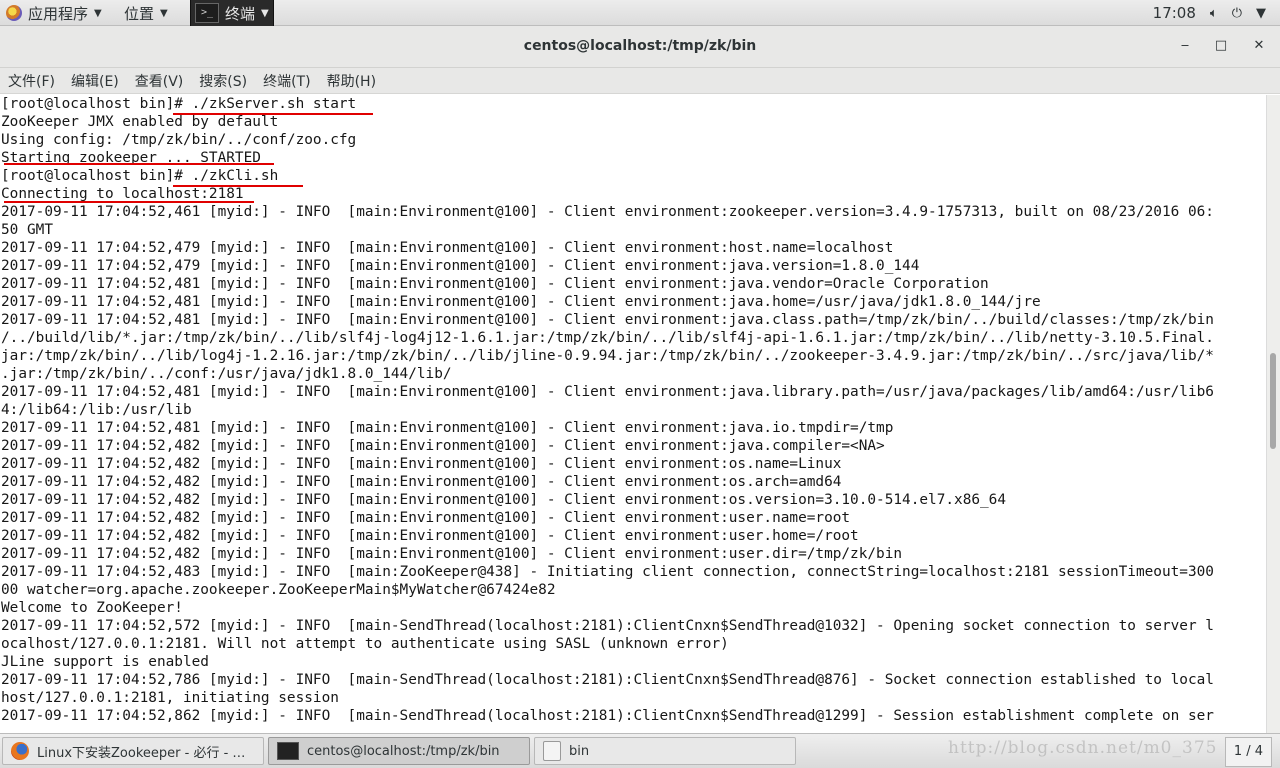 This screenshot has width=1280, height=768. Describe the element at coordinates (288, 751) in the screenshot. I see `terminal-icon` at that location.